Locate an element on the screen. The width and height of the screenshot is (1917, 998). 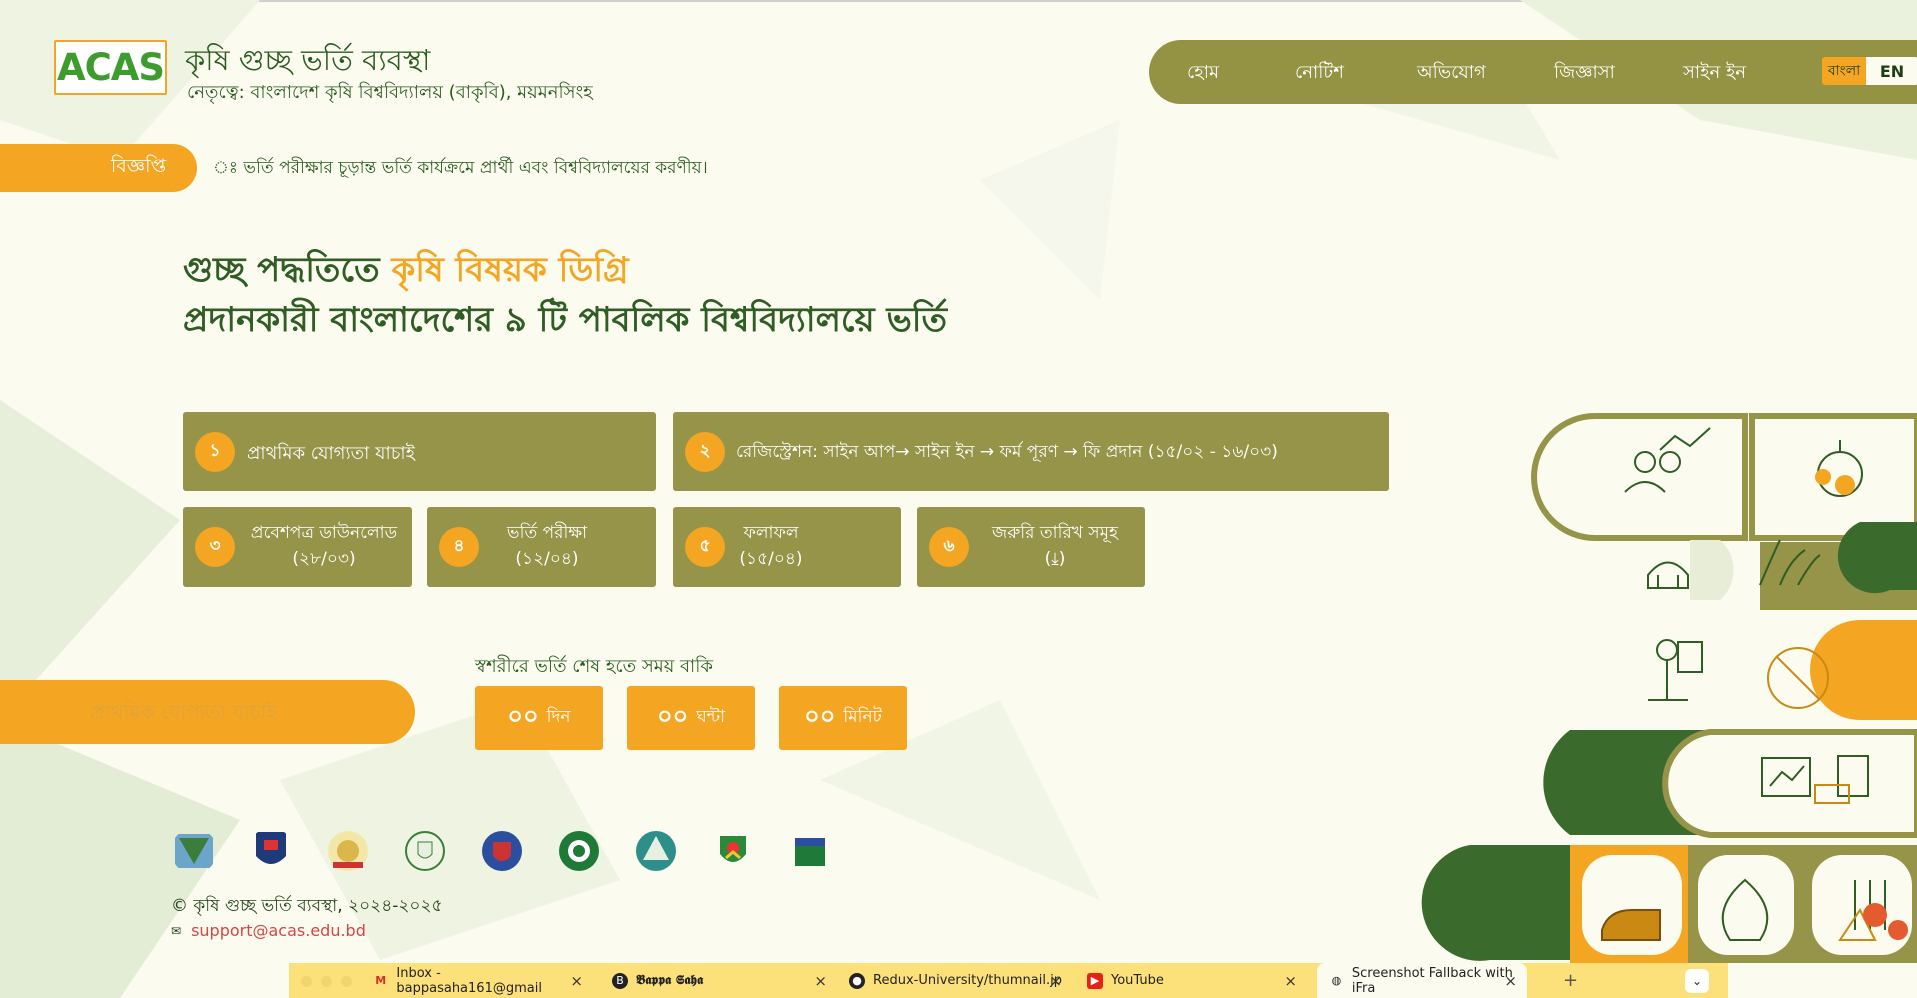
step-card-4: ৪ ভর্তি পরীক্ষা (১২/০৪) is located at coordinates (541, 547).